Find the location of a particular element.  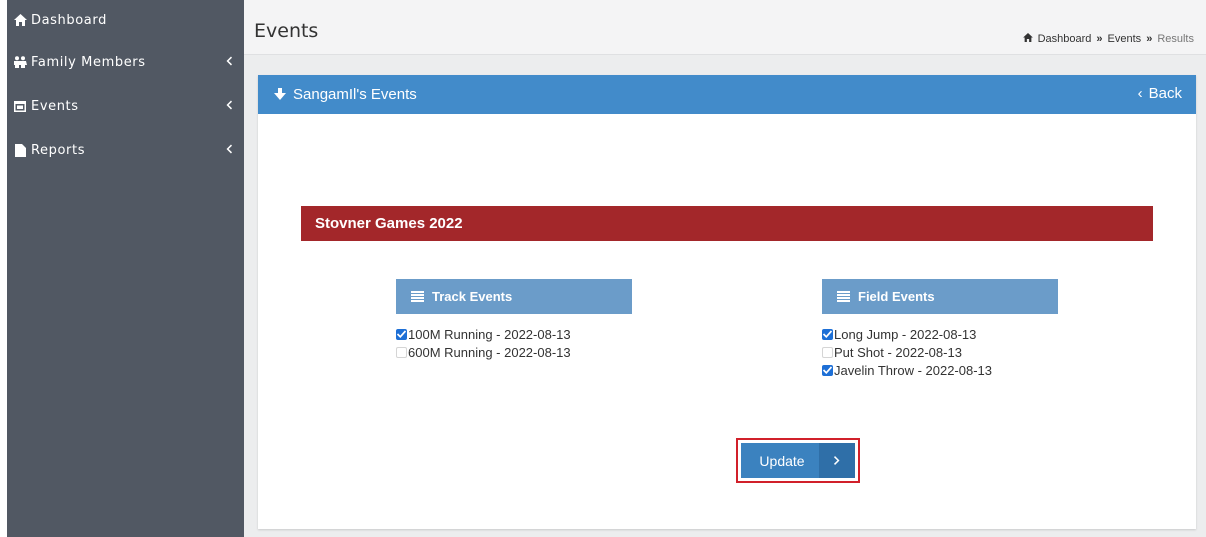

panel-title: SangamIl's Events is located at coordinates (355, 94).